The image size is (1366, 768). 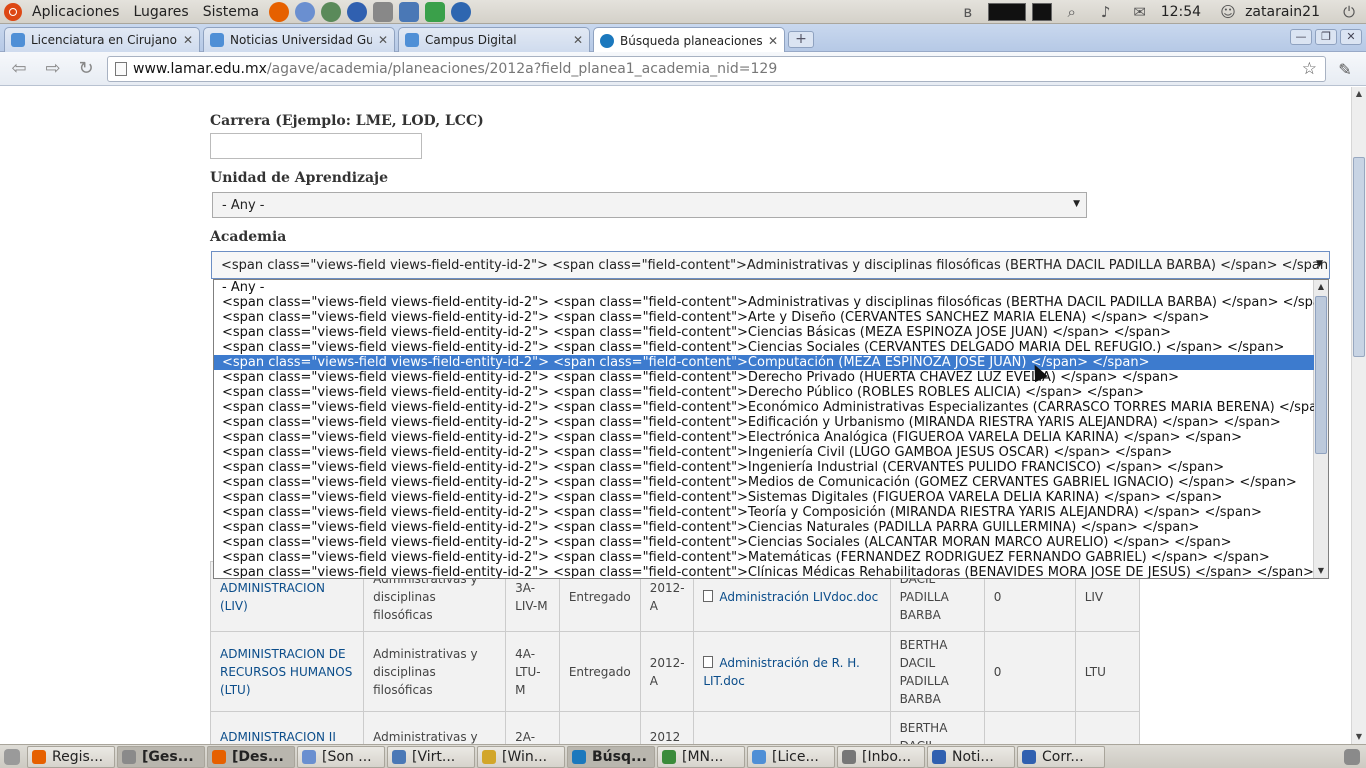 What do you see at coordinates (471, 40) in the screenshot?
I see `tab-title: Campus Digital` at bounding box center [471, 40].